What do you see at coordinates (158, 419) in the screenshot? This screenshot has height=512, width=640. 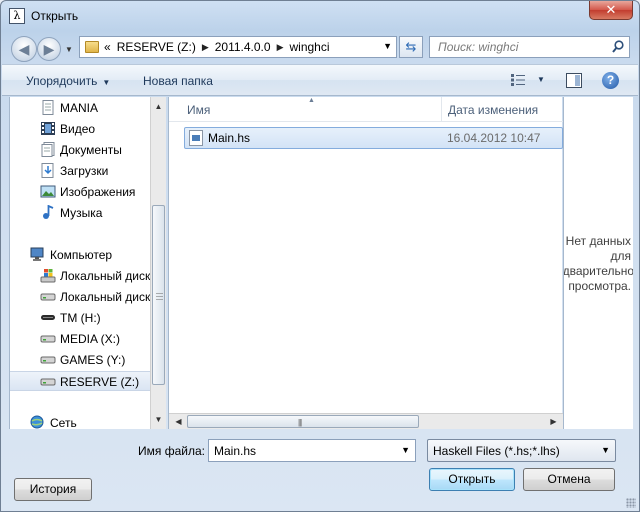 I see `scroll-down-icon: ▼` at bounding box center [158, 419].